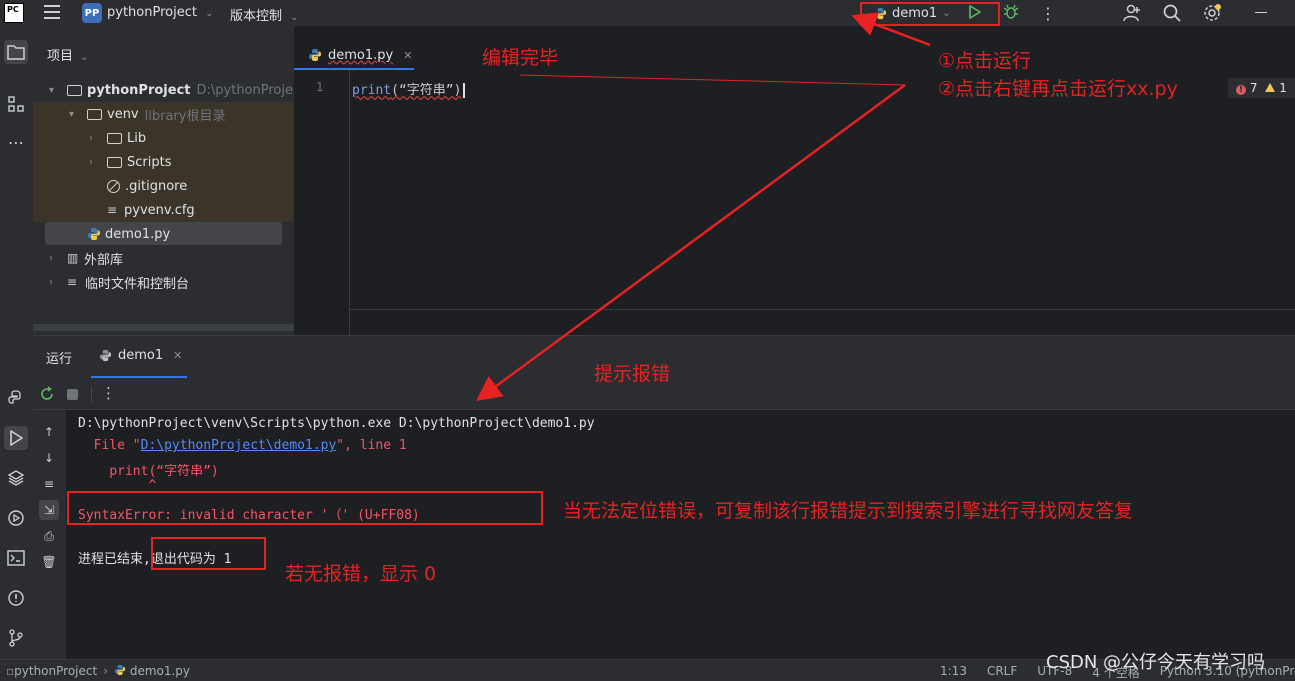 The image size is (1295, 681). Describe the element at coordinates (632, 374) in the screenshot. I see `annotation-error-hint: 提示报错` at that location.